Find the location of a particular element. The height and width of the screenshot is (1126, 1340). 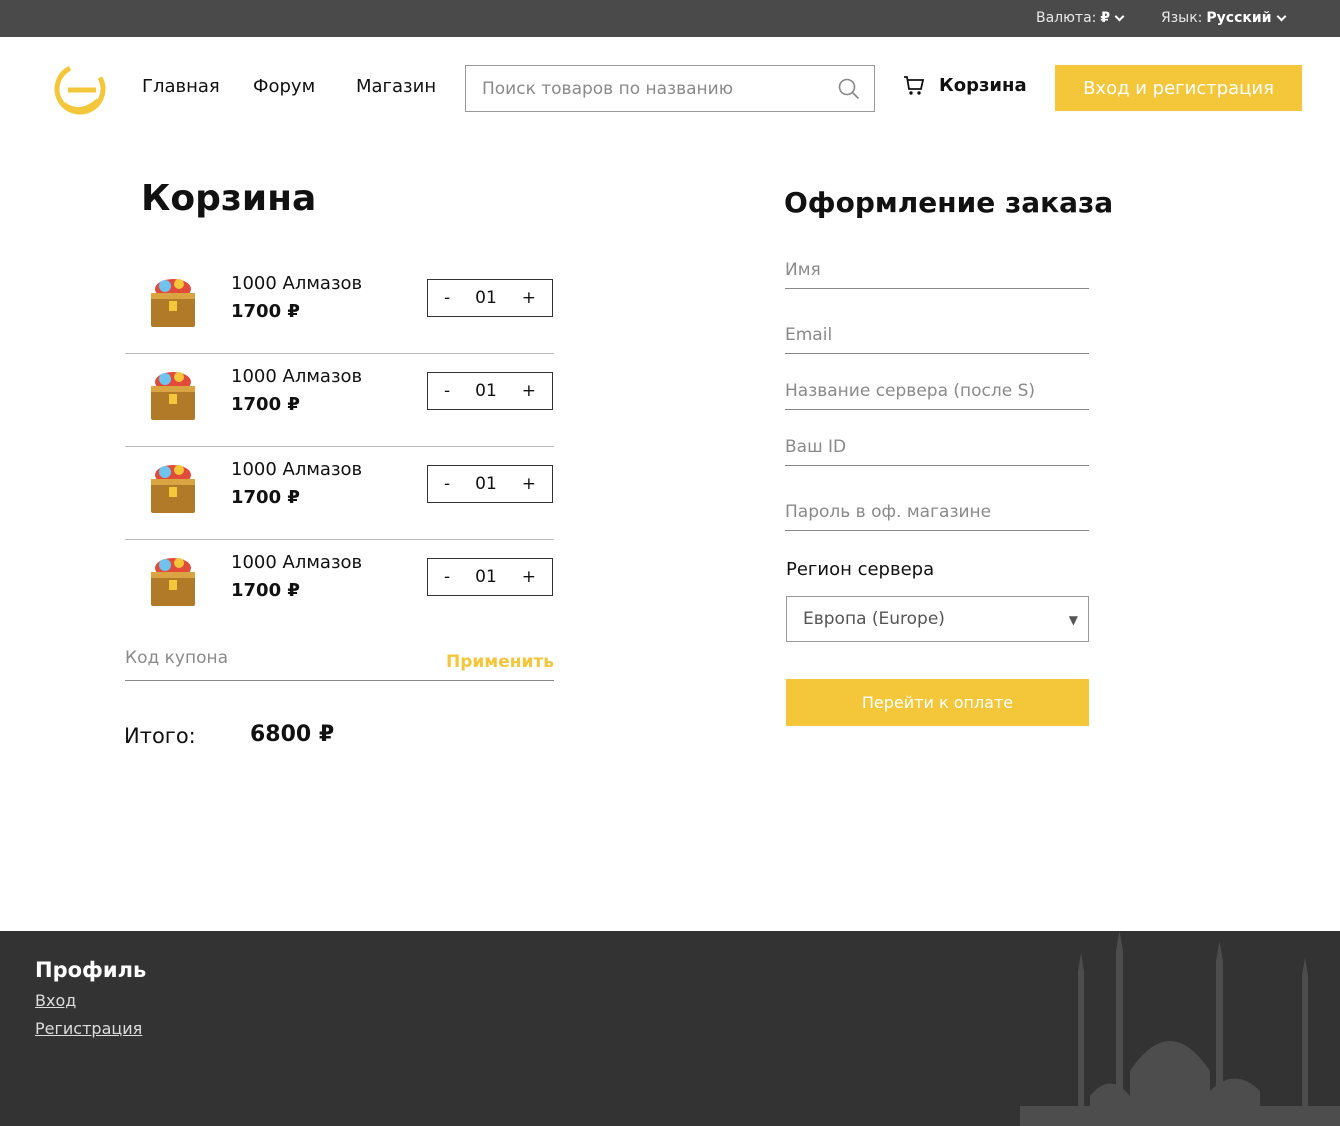

player-id-field-wrap is located at coordinates (937, 449).